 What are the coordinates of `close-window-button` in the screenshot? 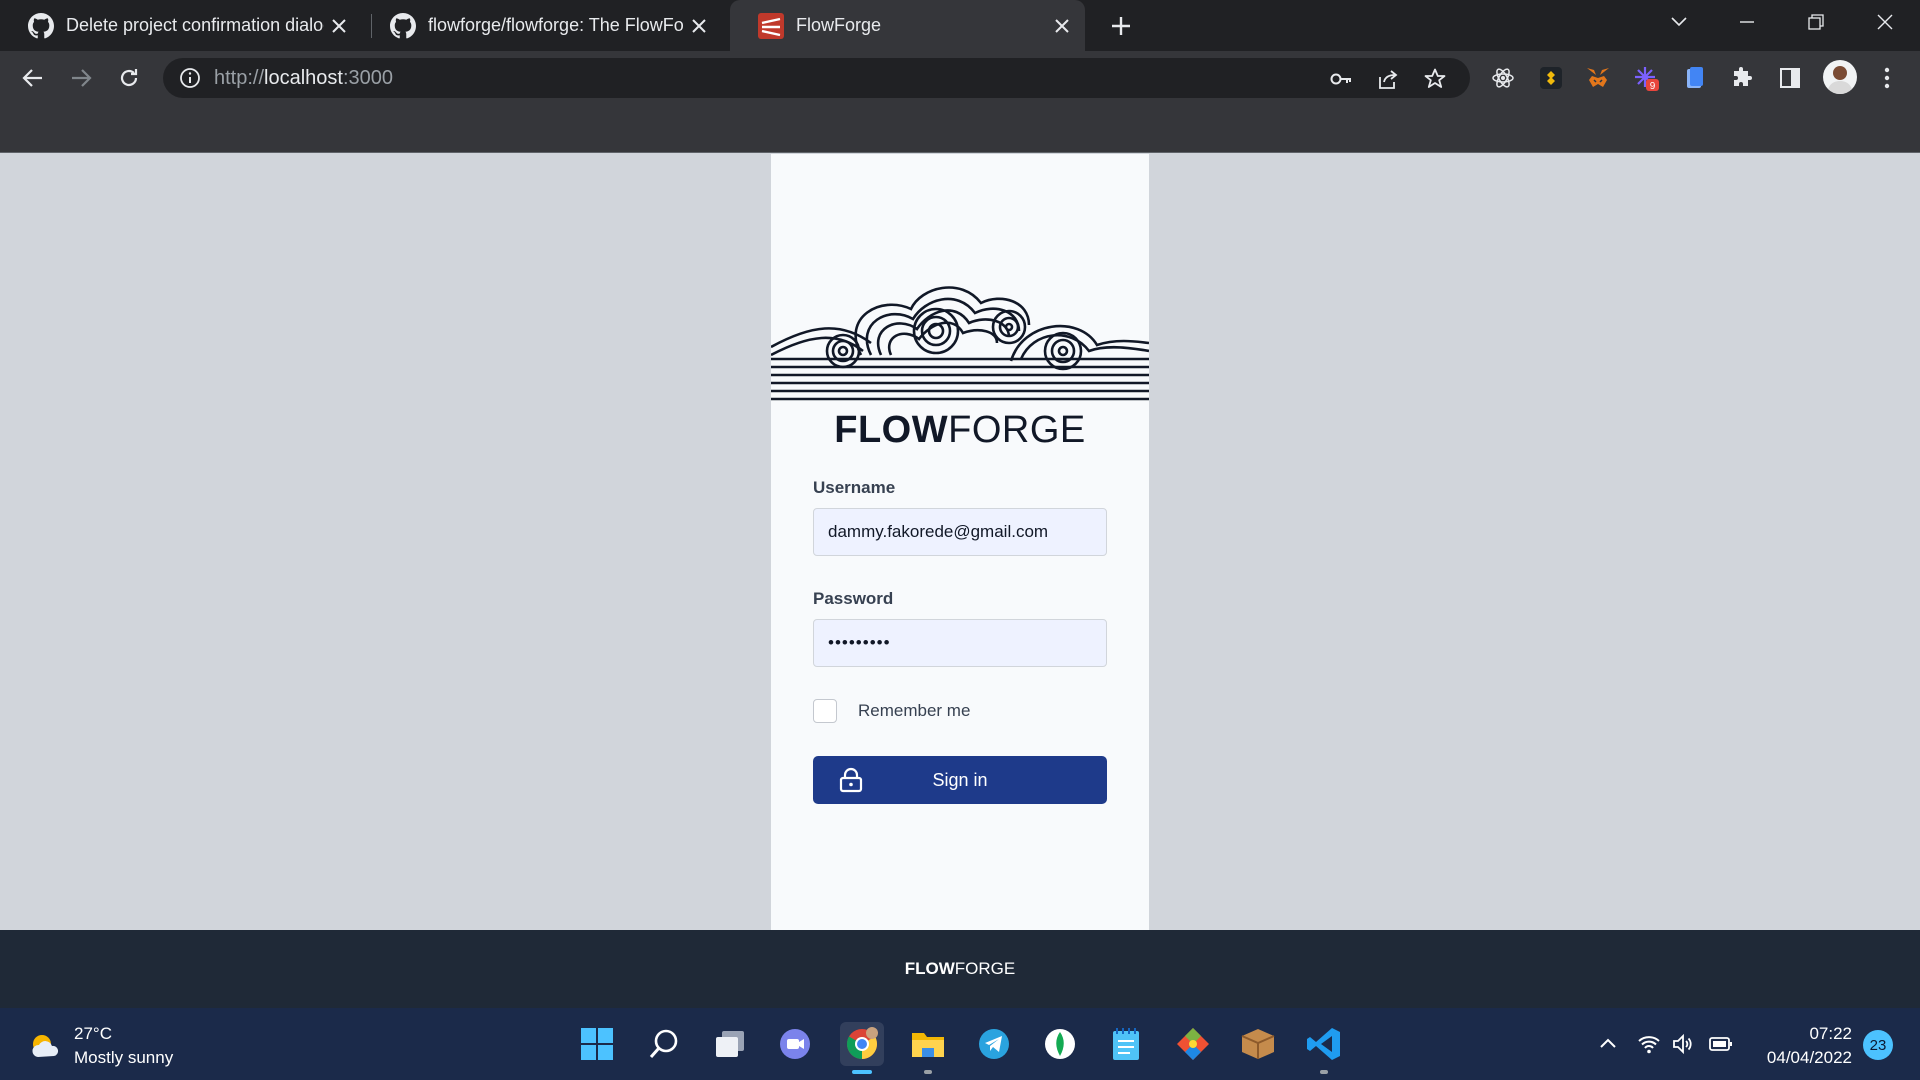 It's located at (1885, 22).